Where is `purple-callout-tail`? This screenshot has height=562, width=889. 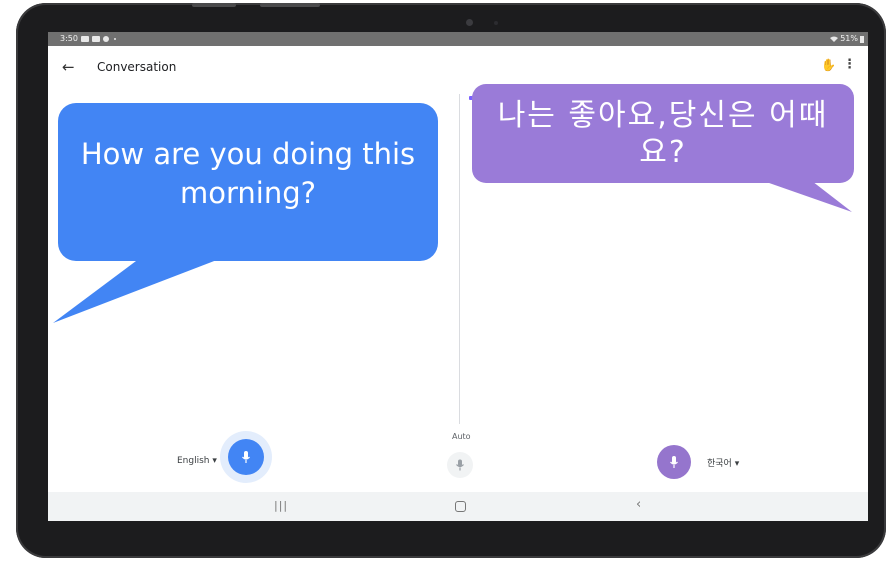
purple-callout-tail is located at coordinates (803, 195).